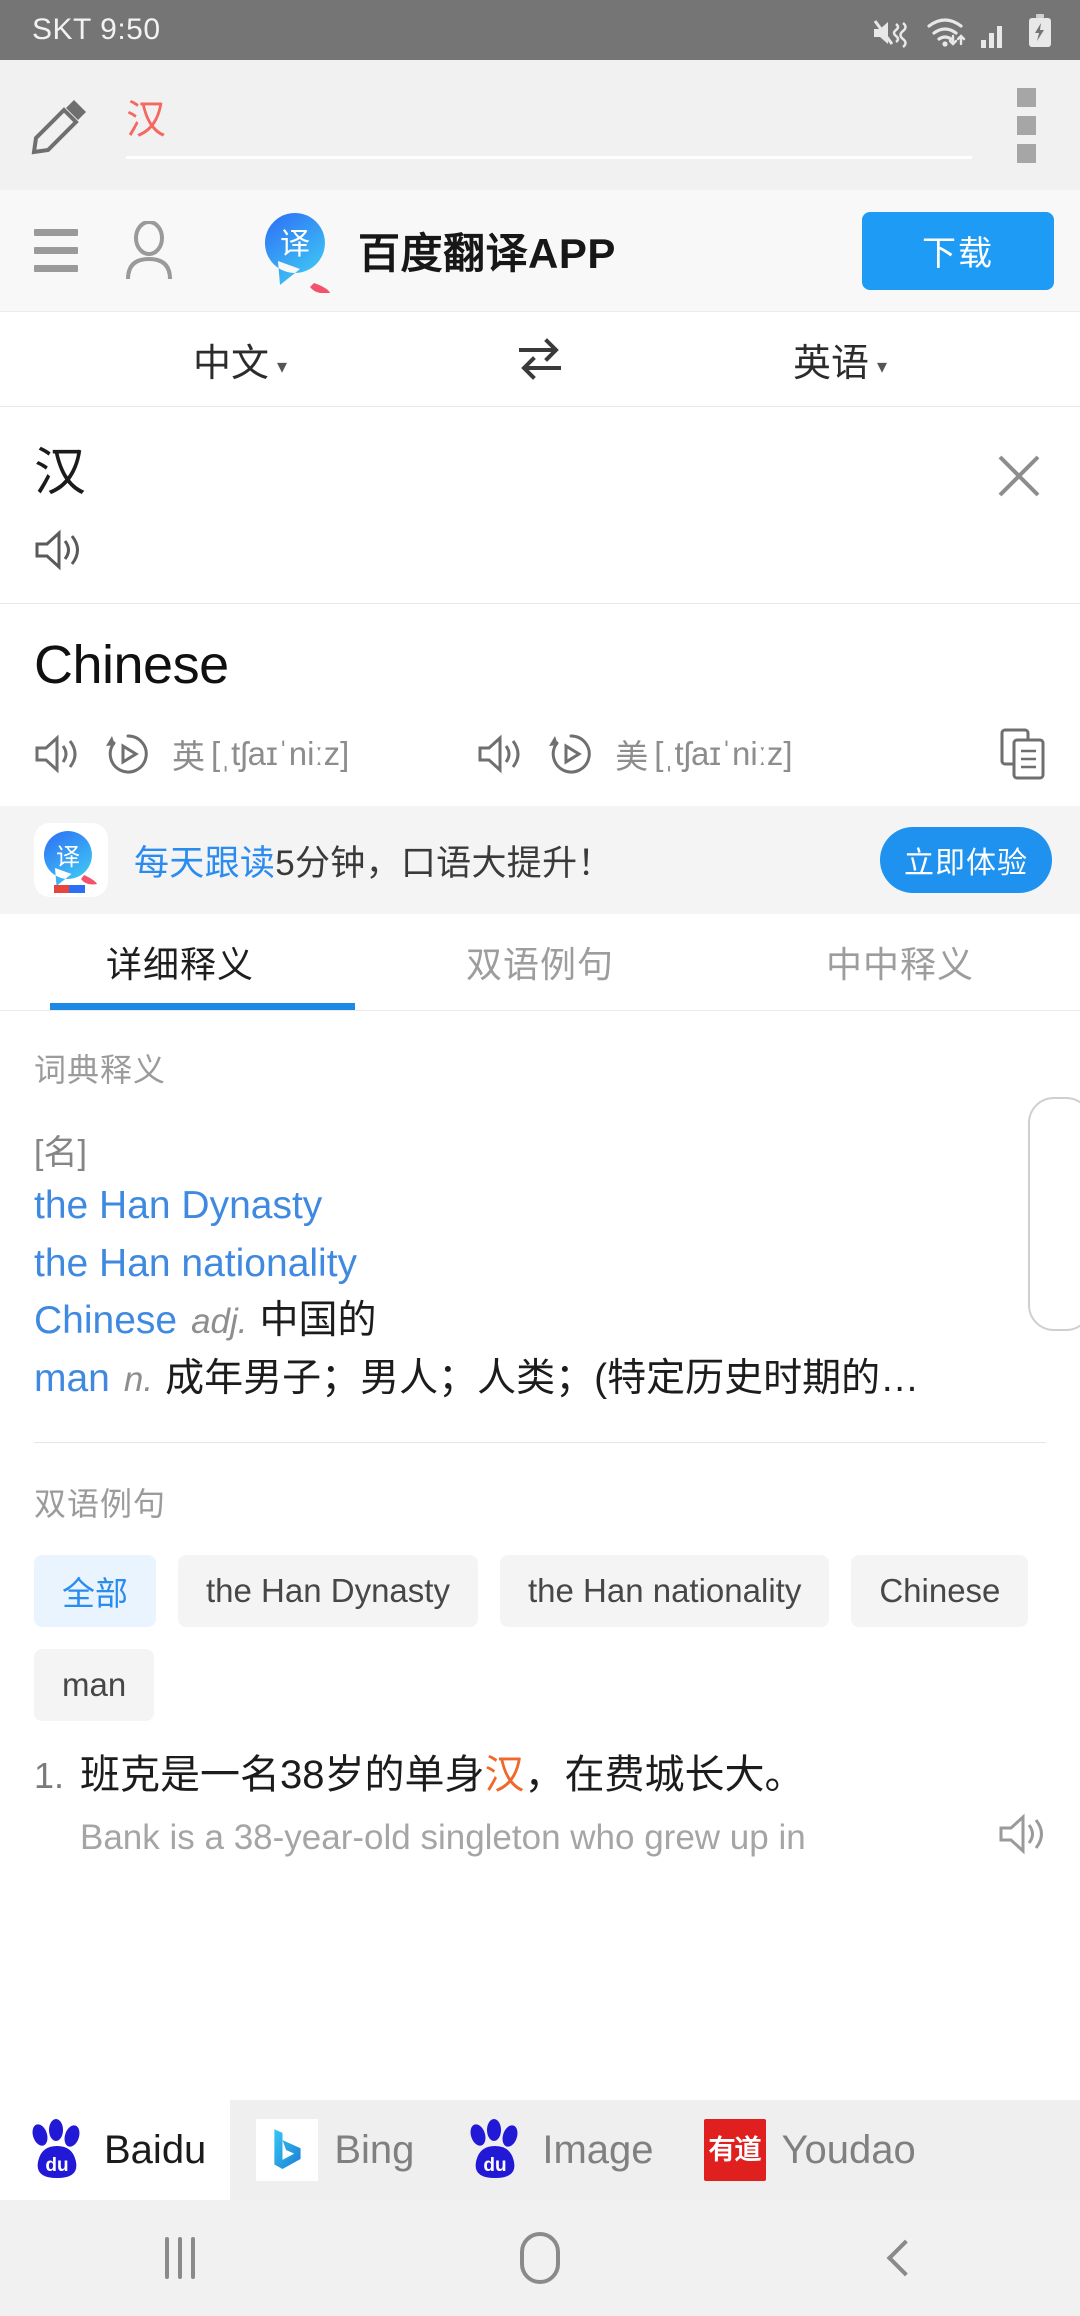 The height and width of the screenshot is (2316, 1080). I want to click on kebab-menu-icon, so click(1026, 125).